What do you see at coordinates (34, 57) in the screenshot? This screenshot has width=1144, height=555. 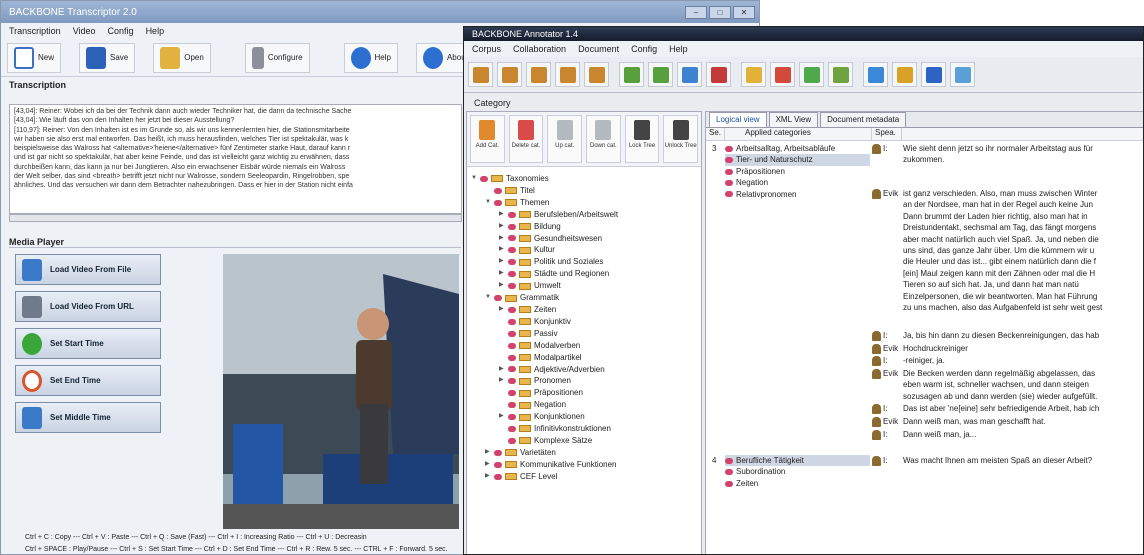 I see `new-button: New` at bounding box center [34, 57].